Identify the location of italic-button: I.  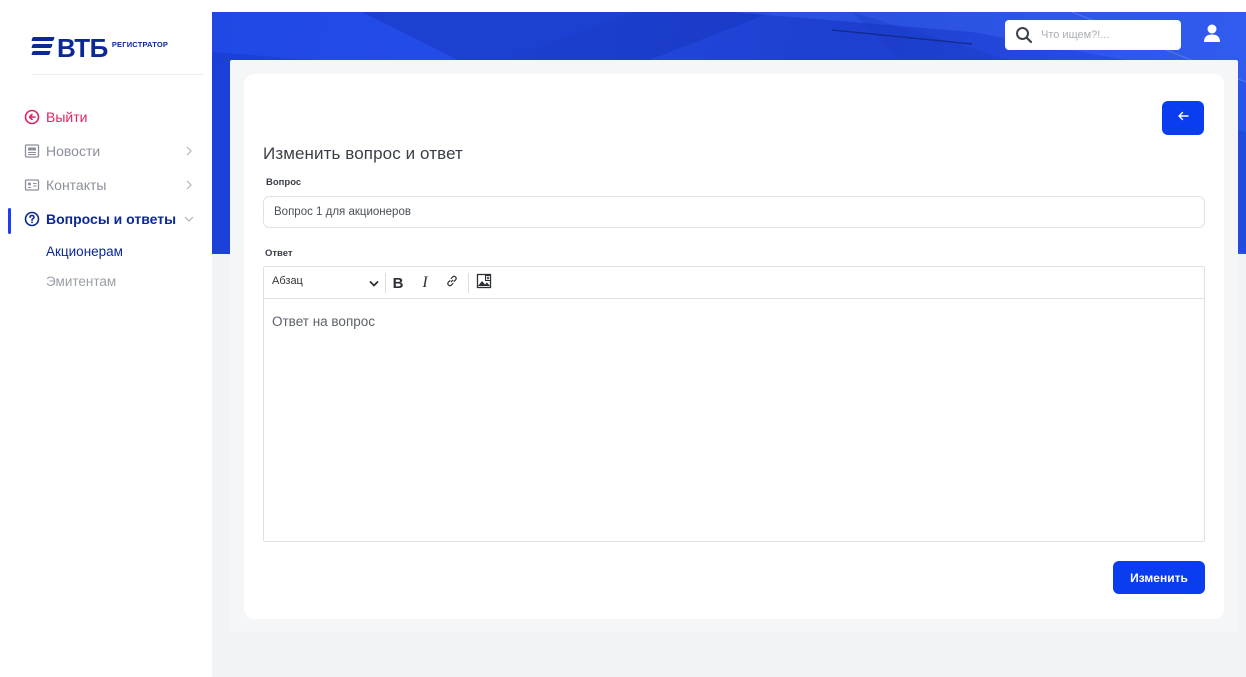
(425, 283).